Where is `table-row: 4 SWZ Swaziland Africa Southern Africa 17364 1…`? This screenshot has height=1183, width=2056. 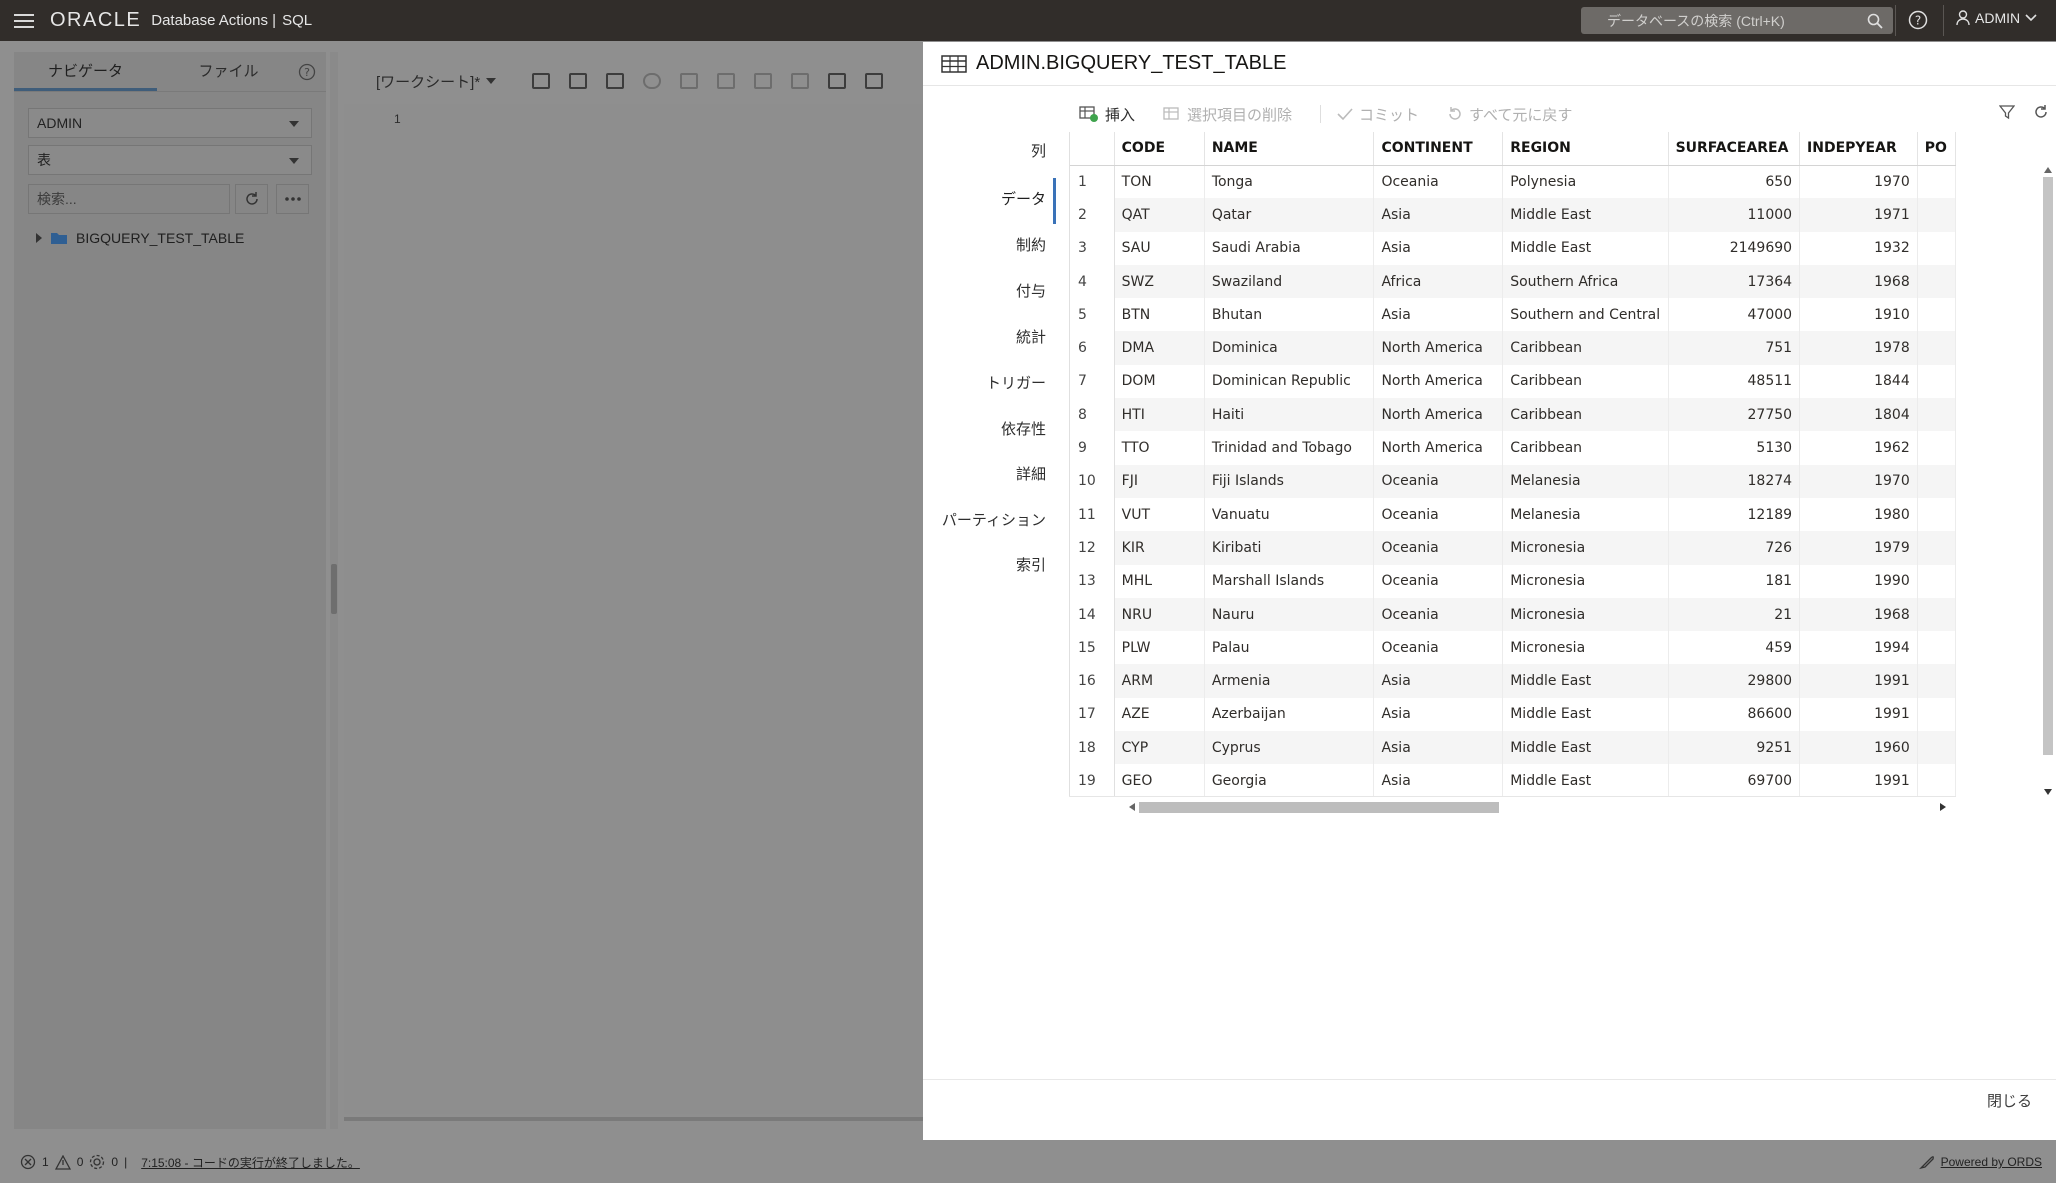
table-row: 4 SWZ Swaziland Africa Southern Africa 17364 1… is located at coordinates (1513, 281).